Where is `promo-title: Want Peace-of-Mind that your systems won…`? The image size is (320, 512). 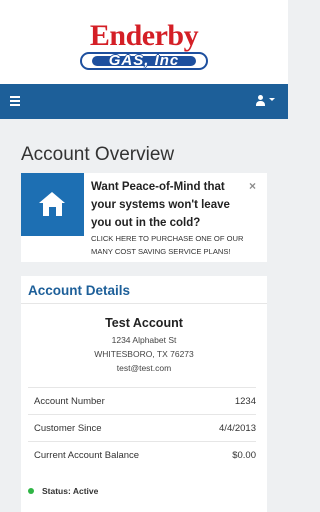
promo-title: Want Peace-of-Mind that your systems won… is located at coordinates (160, 205).